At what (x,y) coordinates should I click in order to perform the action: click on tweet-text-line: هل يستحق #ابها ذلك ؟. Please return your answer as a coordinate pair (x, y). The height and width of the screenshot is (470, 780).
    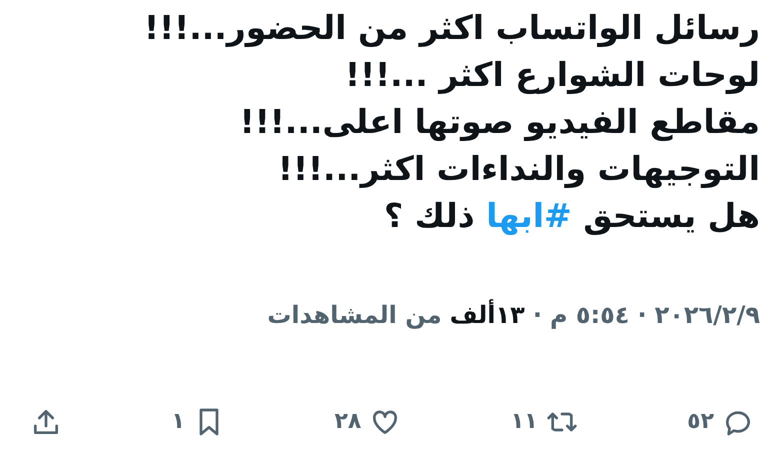
    Looking at the image, I should click on (571, 216).